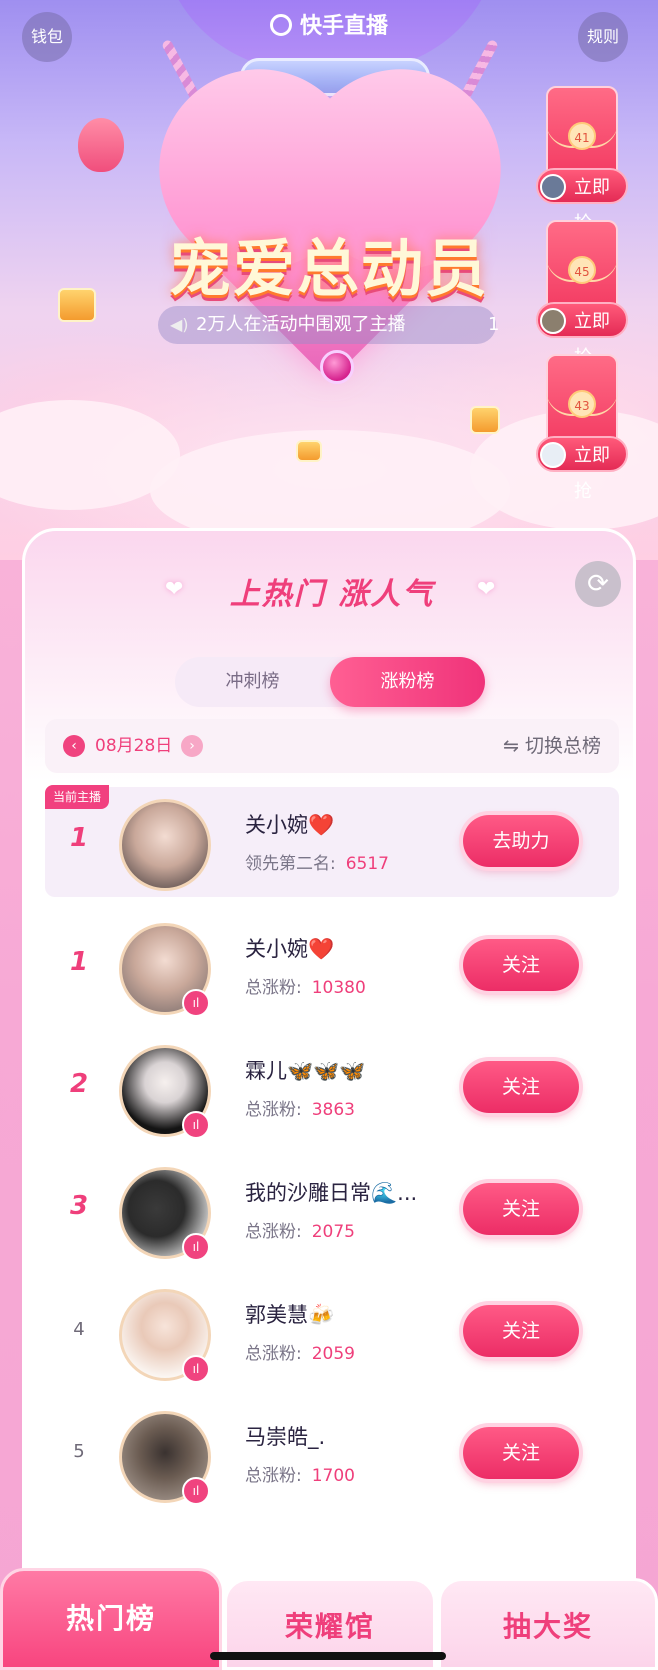 The width and height of the screenshot is (658, 1670). I want to click on red-packet-count: 43, so click(582, 404).